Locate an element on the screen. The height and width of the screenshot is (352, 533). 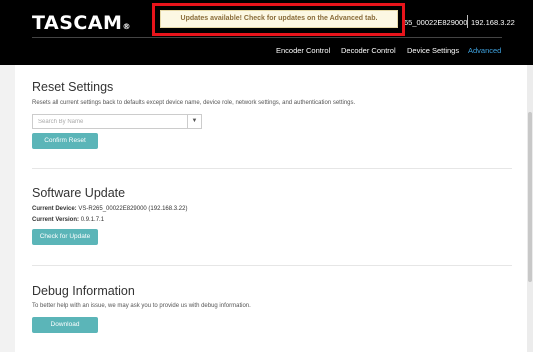
search-select: ▼ is located at coordinates (117, 121).